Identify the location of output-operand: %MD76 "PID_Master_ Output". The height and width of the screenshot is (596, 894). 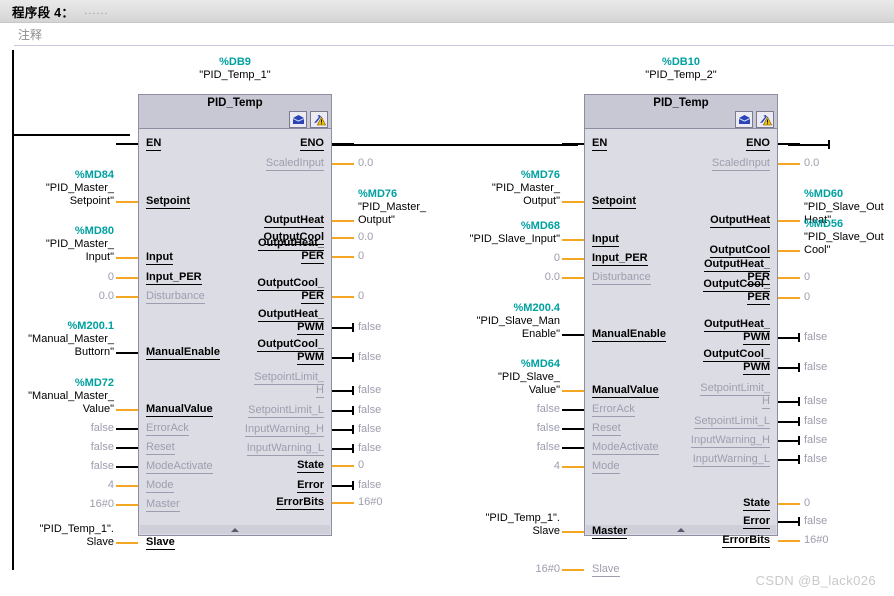
(392, 207).